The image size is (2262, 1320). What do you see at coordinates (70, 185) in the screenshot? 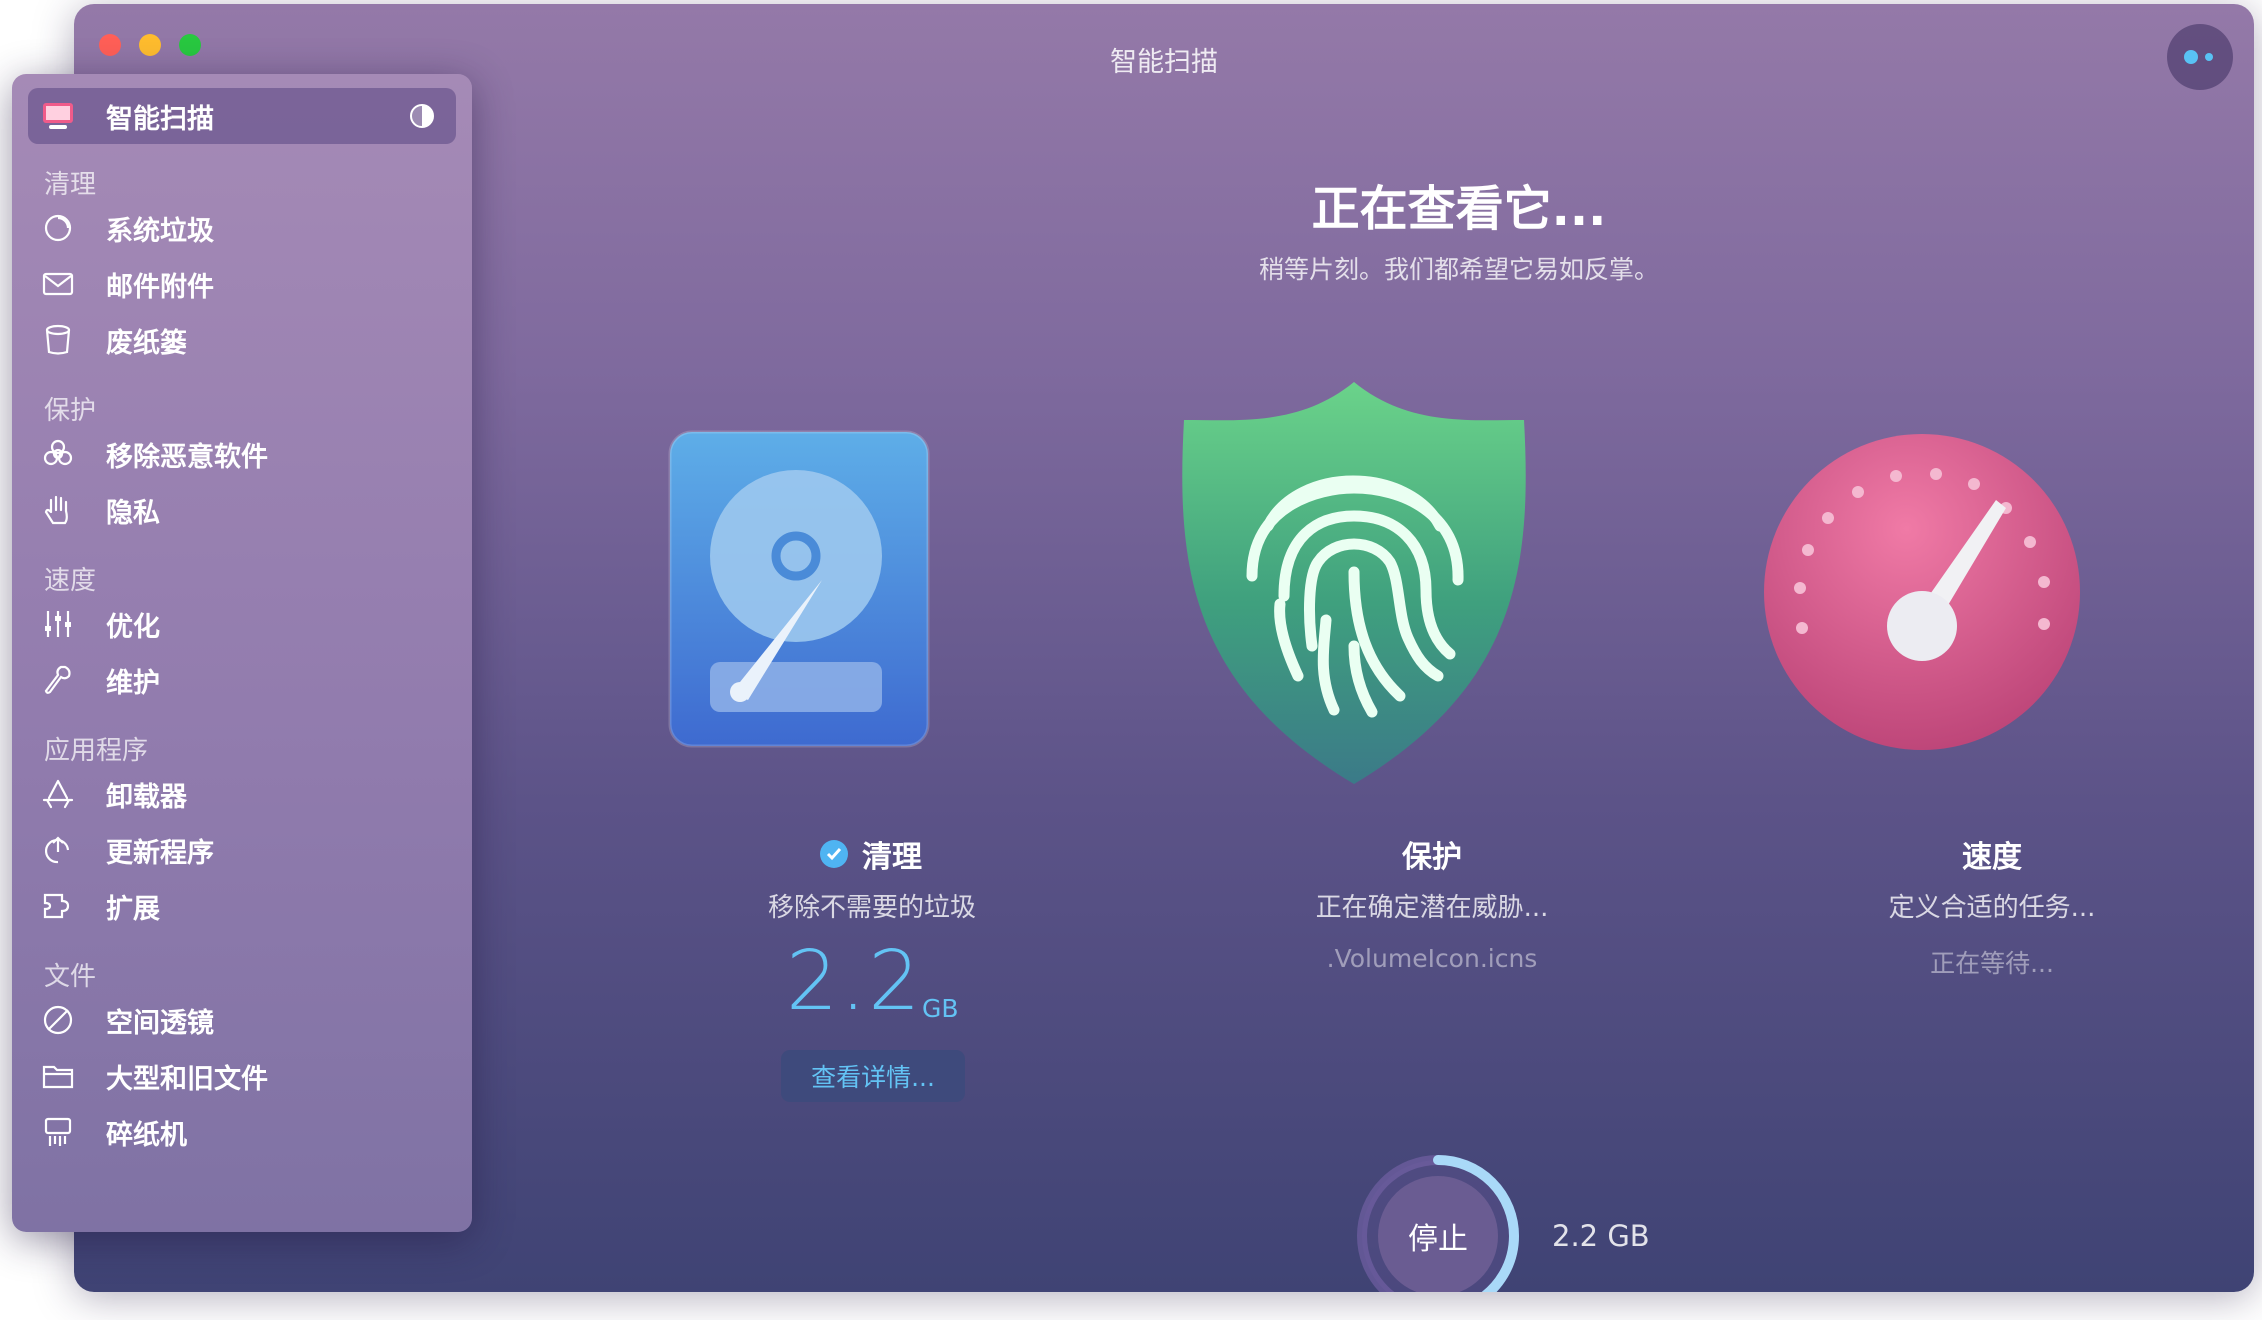
I see `section-label-cleanup: 清理` at bounding box center [70, 185].